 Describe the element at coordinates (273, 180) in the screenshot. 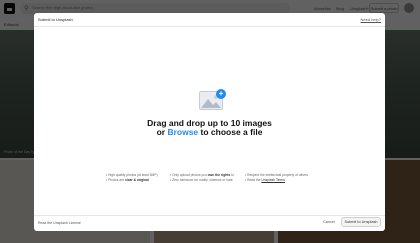

I see `unsplash-terms-link: Unsplash Terms` at that location.